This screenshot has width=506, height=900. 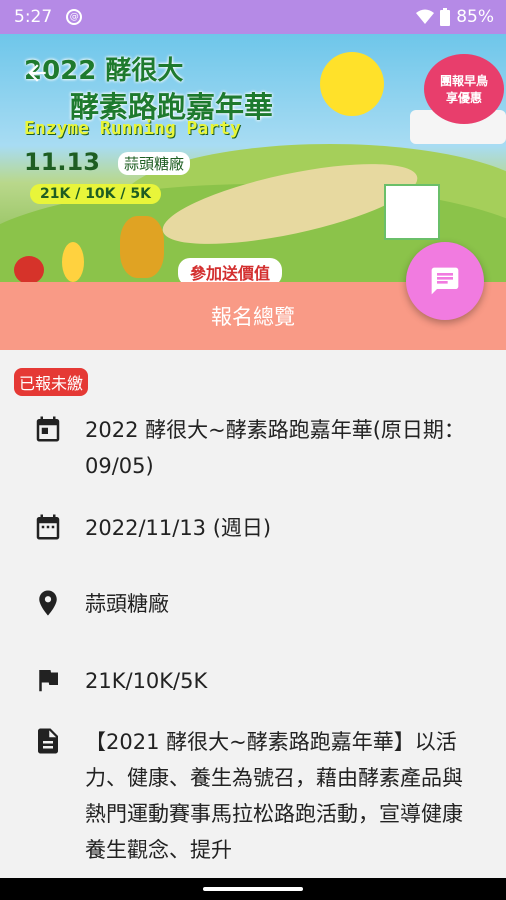 I want to click on chat-button, so click(x=445, y=281).